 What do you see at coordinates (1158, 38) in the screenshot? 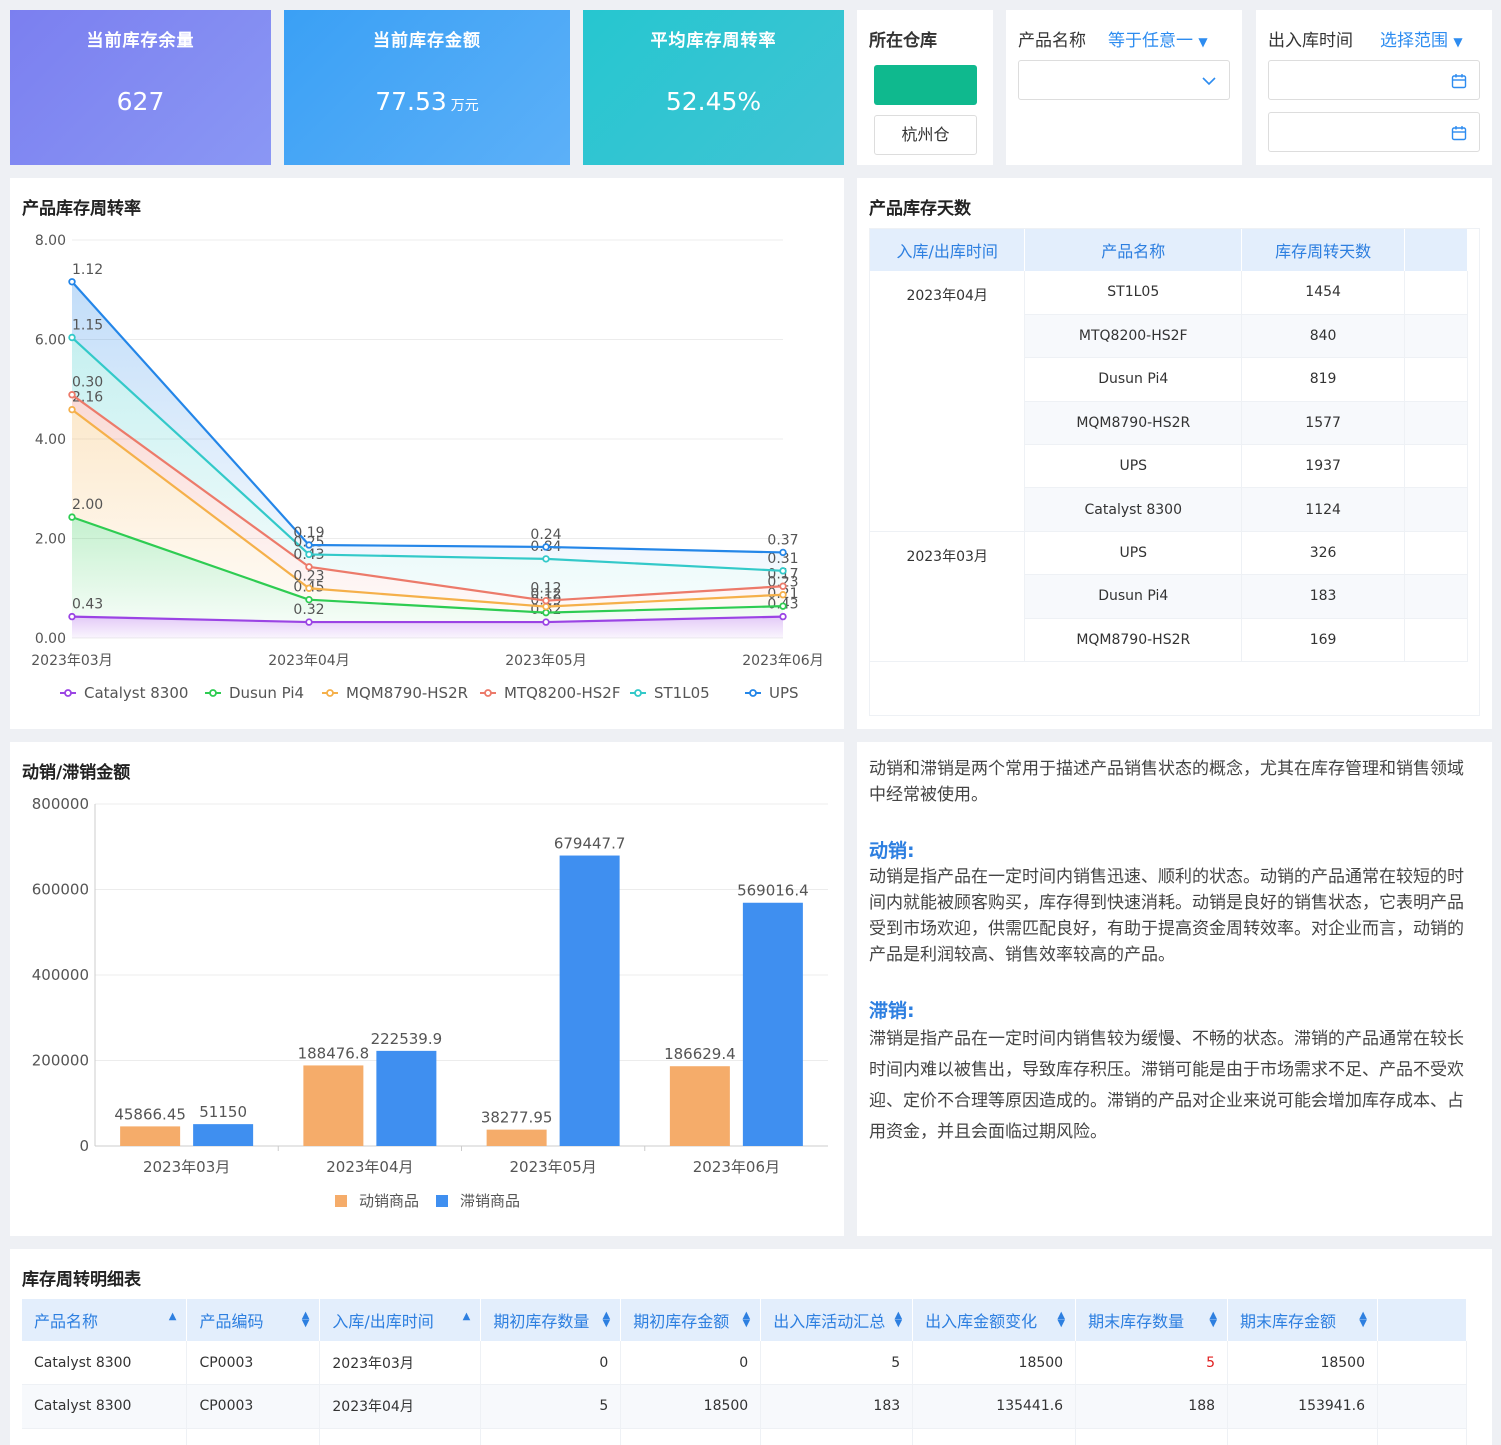
I see `product-filter-mode: 等于任意一 ▼` at bounding box center [1158, 38].